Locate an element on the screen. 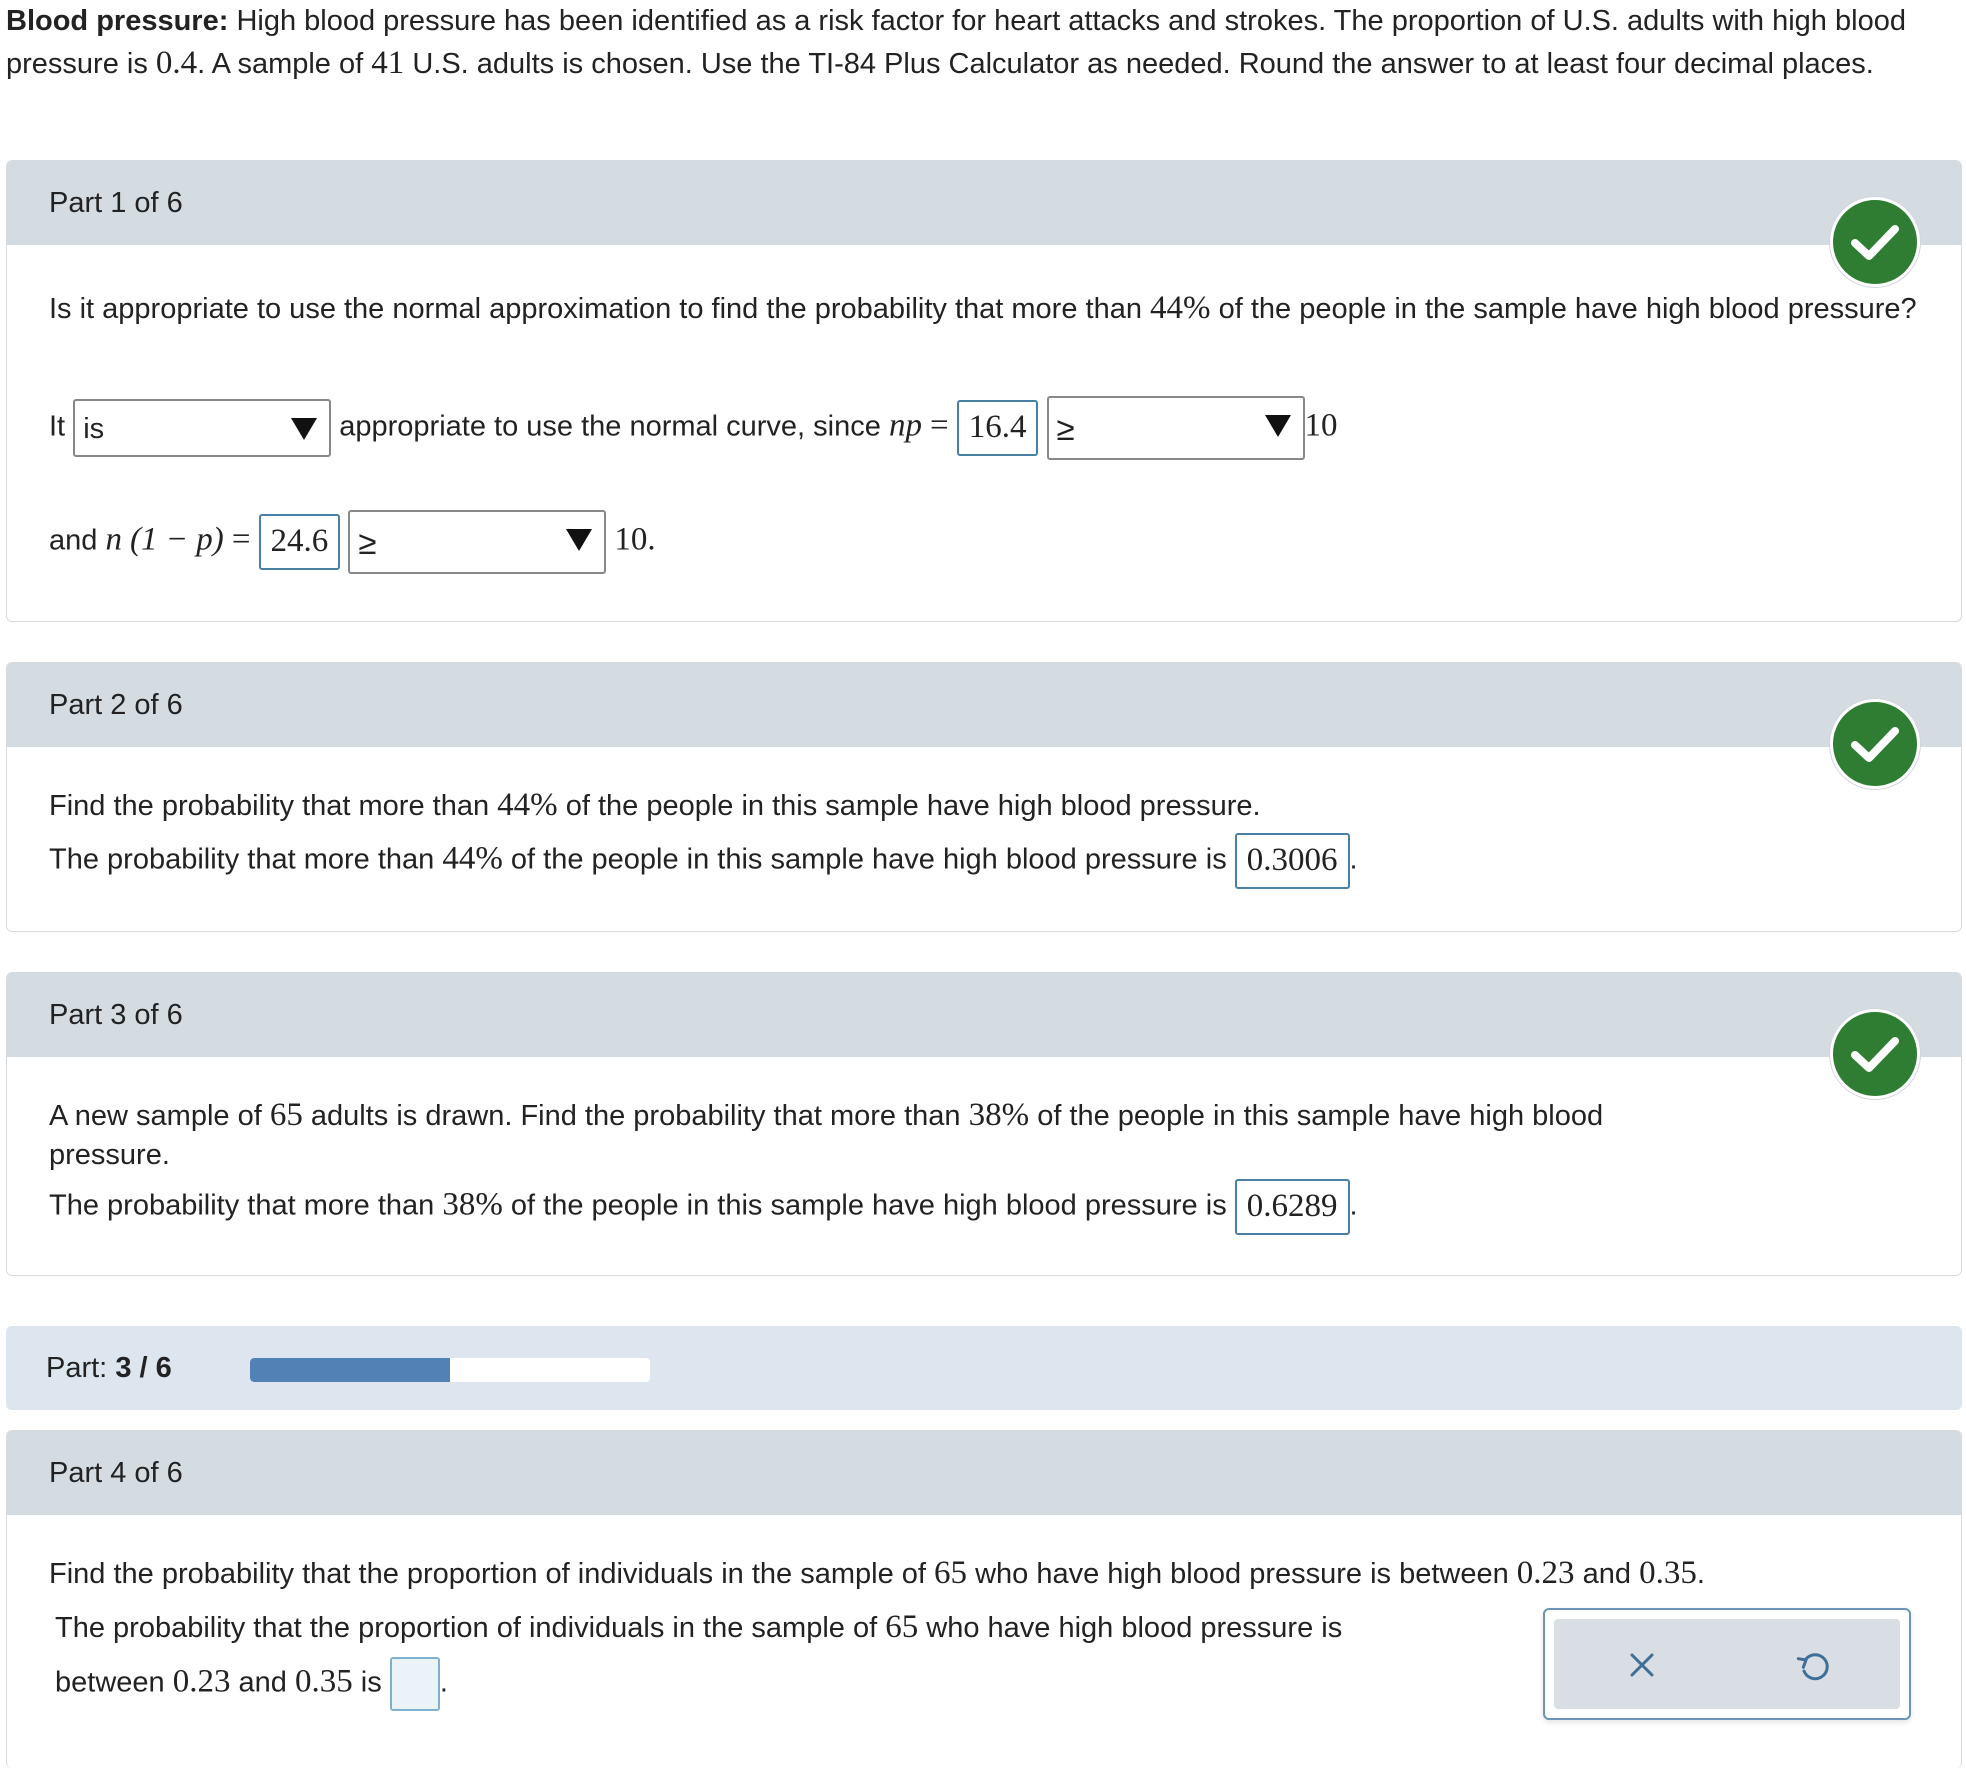 The width and height of the screenshot is (1966, 1768). part-3-question-line-2: pressure. is located at coordinates (109, 1155).